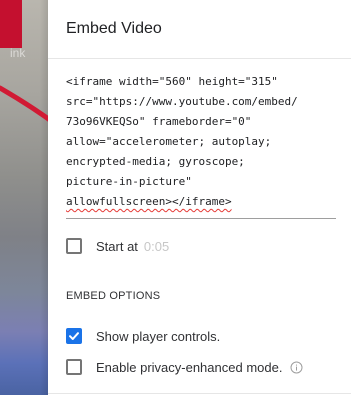  I want to click on show-controls-label: Show player controls., so click(158, 336).